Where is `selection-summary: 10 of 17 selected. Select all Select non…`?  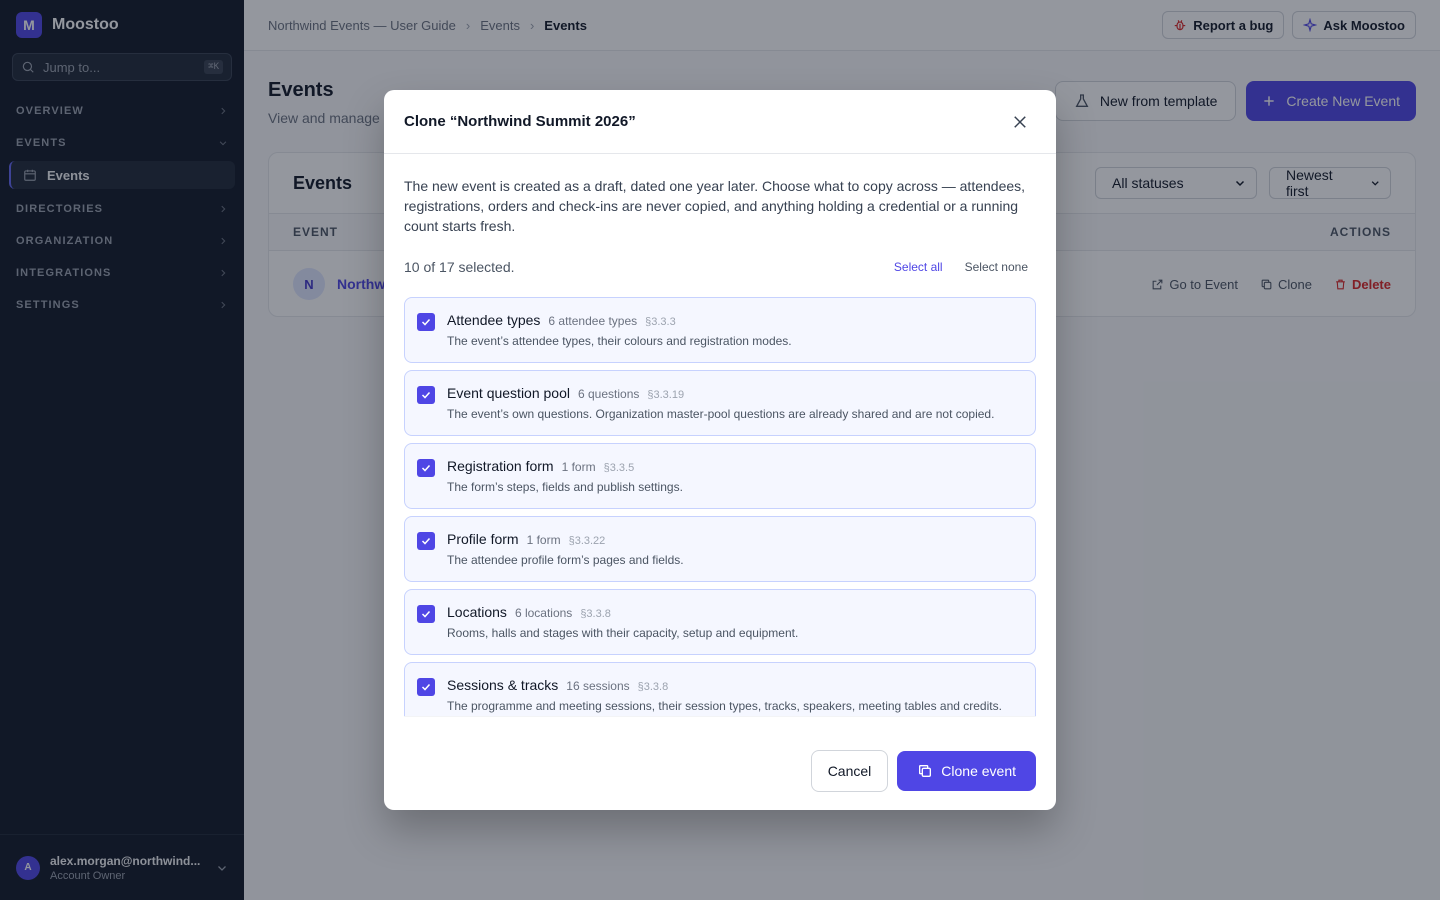 selection-summary: 10 of 17 selected. Select all Select non… is located at coordinates (720, 267).